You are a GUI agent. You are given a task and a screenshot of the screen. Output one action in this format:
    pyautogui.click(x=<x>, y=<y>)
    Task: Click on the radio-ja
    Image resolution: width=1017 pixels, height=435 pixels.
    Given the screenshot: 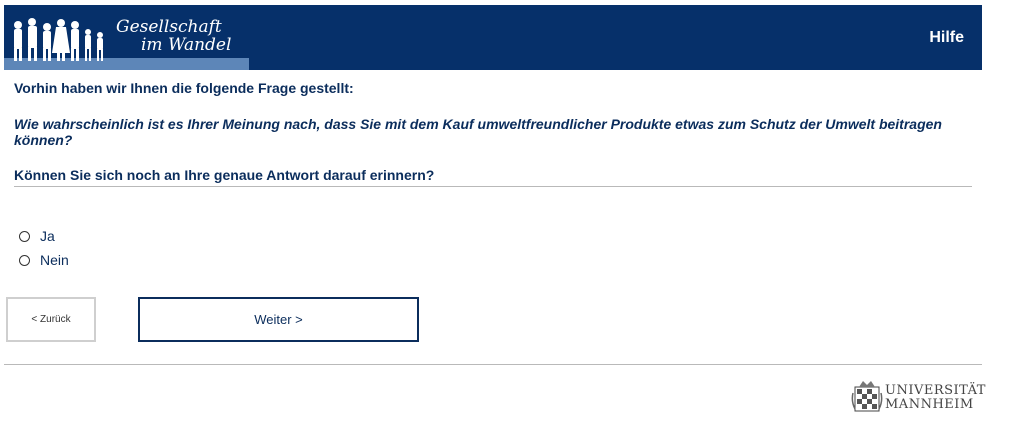 What is the action you would take?
    pyautogui.click(x=24, y=236)
    